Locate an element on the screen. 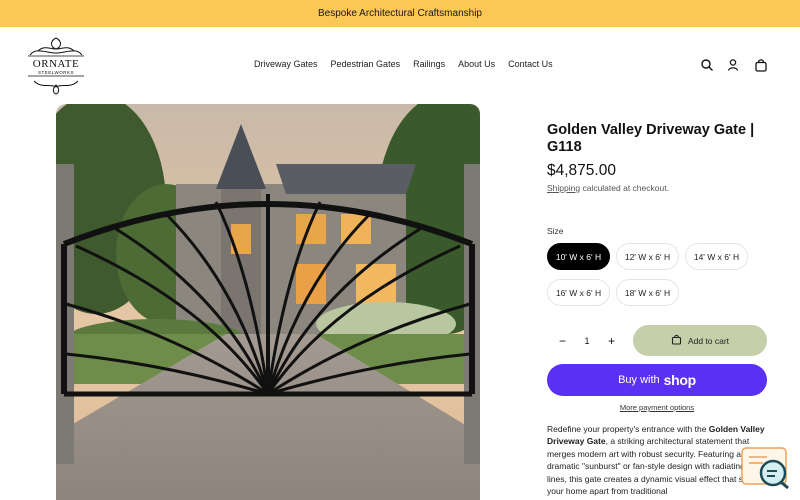  size-label: Size is located at coordinates (555, 231).